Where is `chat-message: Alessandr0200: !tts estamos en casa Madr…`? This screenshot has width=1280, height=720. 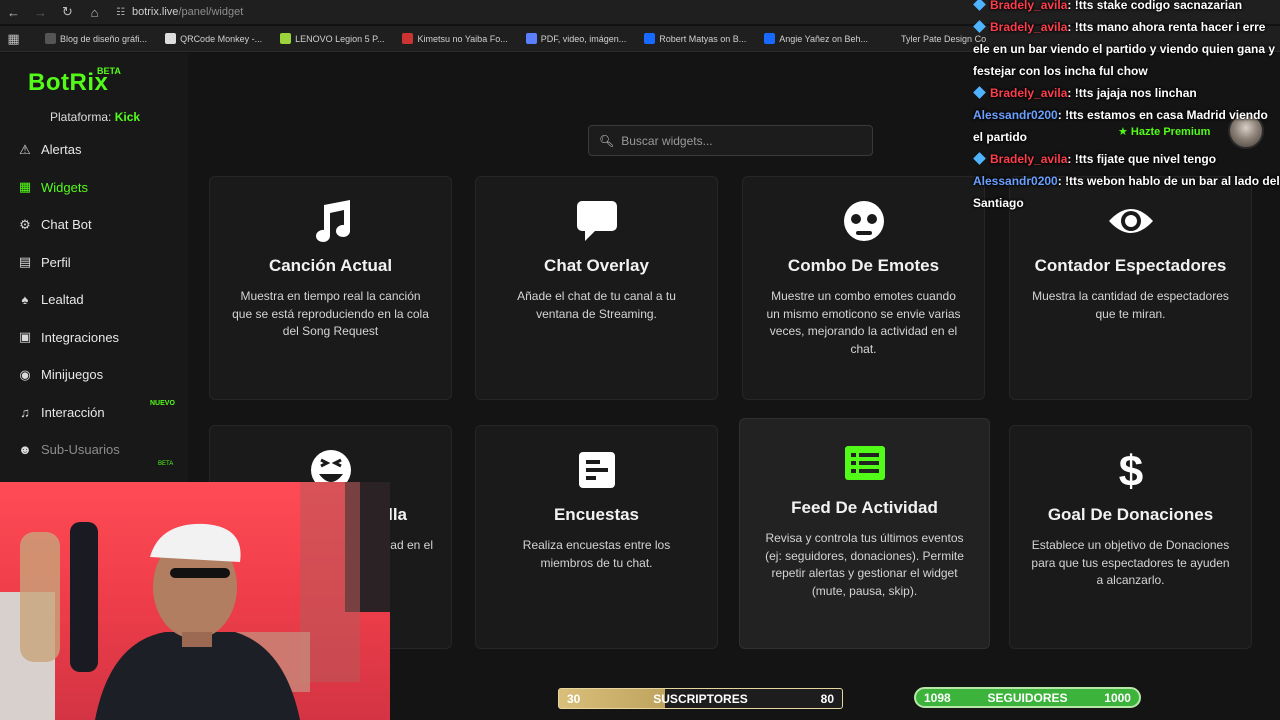
chat-message: Alessandr0200: !tts estamos en casa Madr… is located at coordinates (1124, 126).